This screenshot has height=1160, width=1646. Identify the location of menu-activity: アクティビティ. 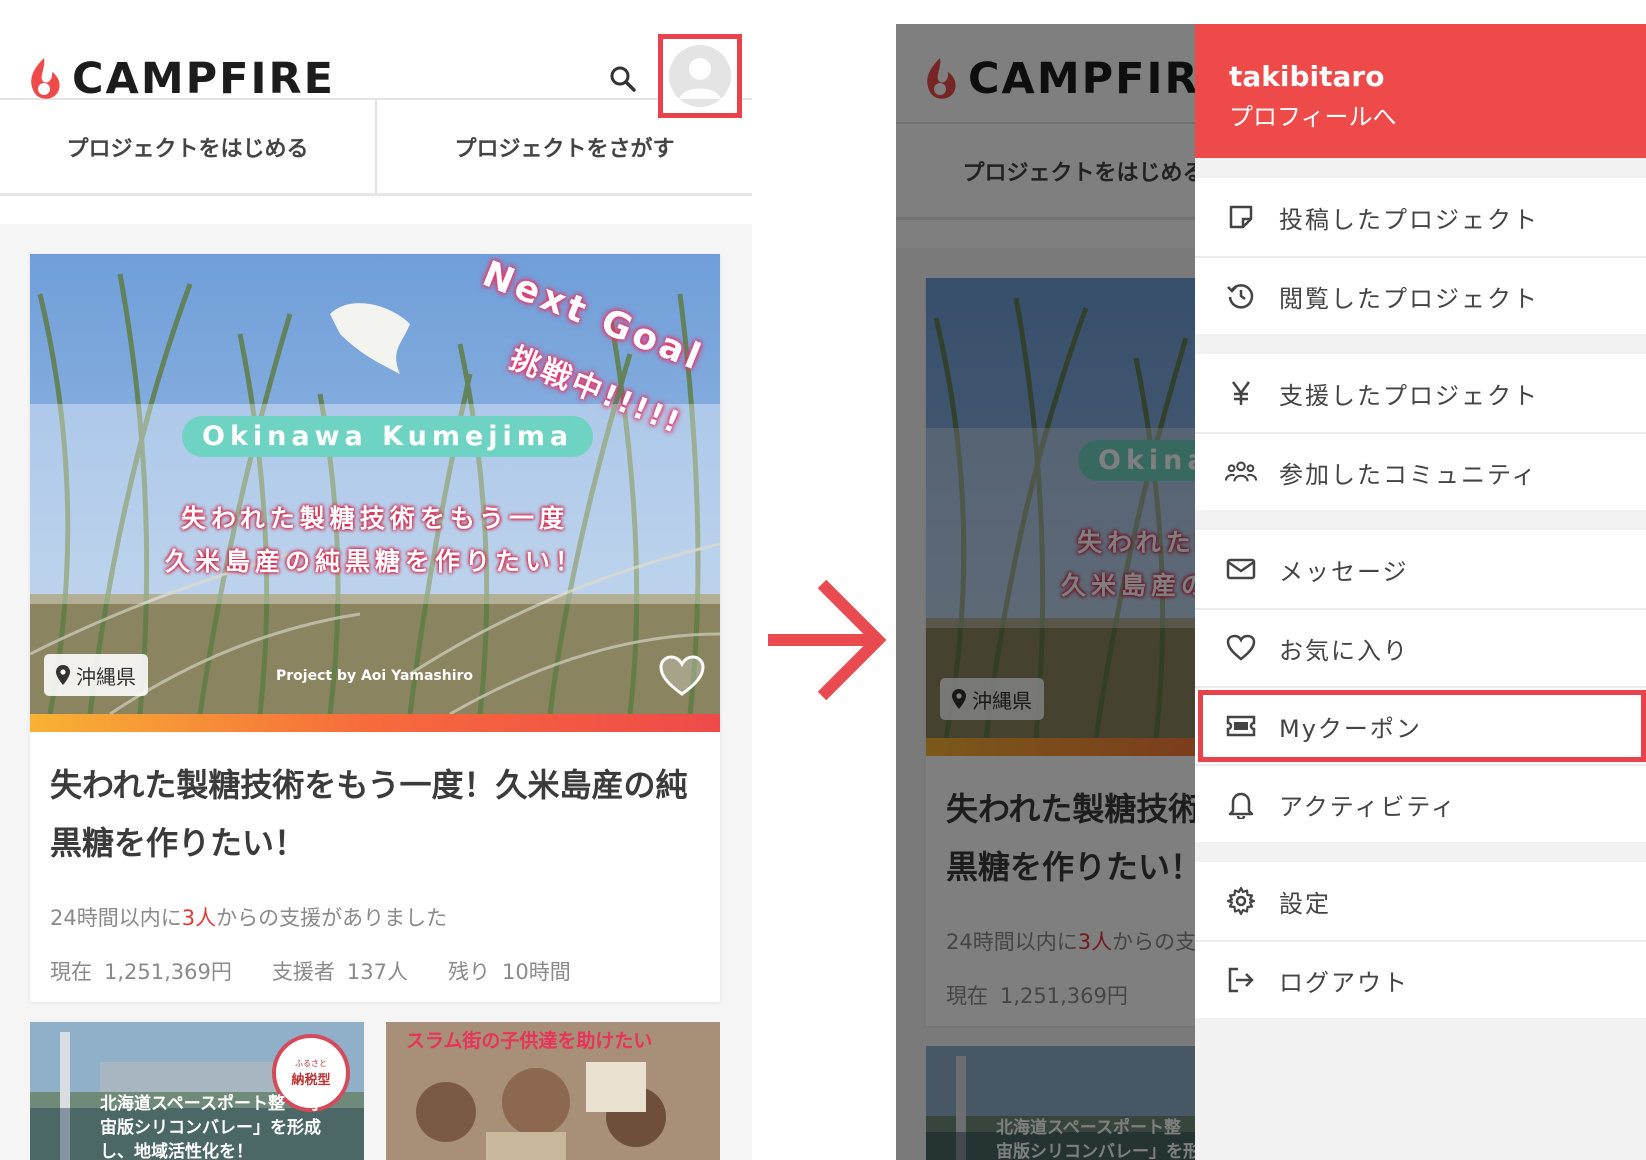
(1420, 803).